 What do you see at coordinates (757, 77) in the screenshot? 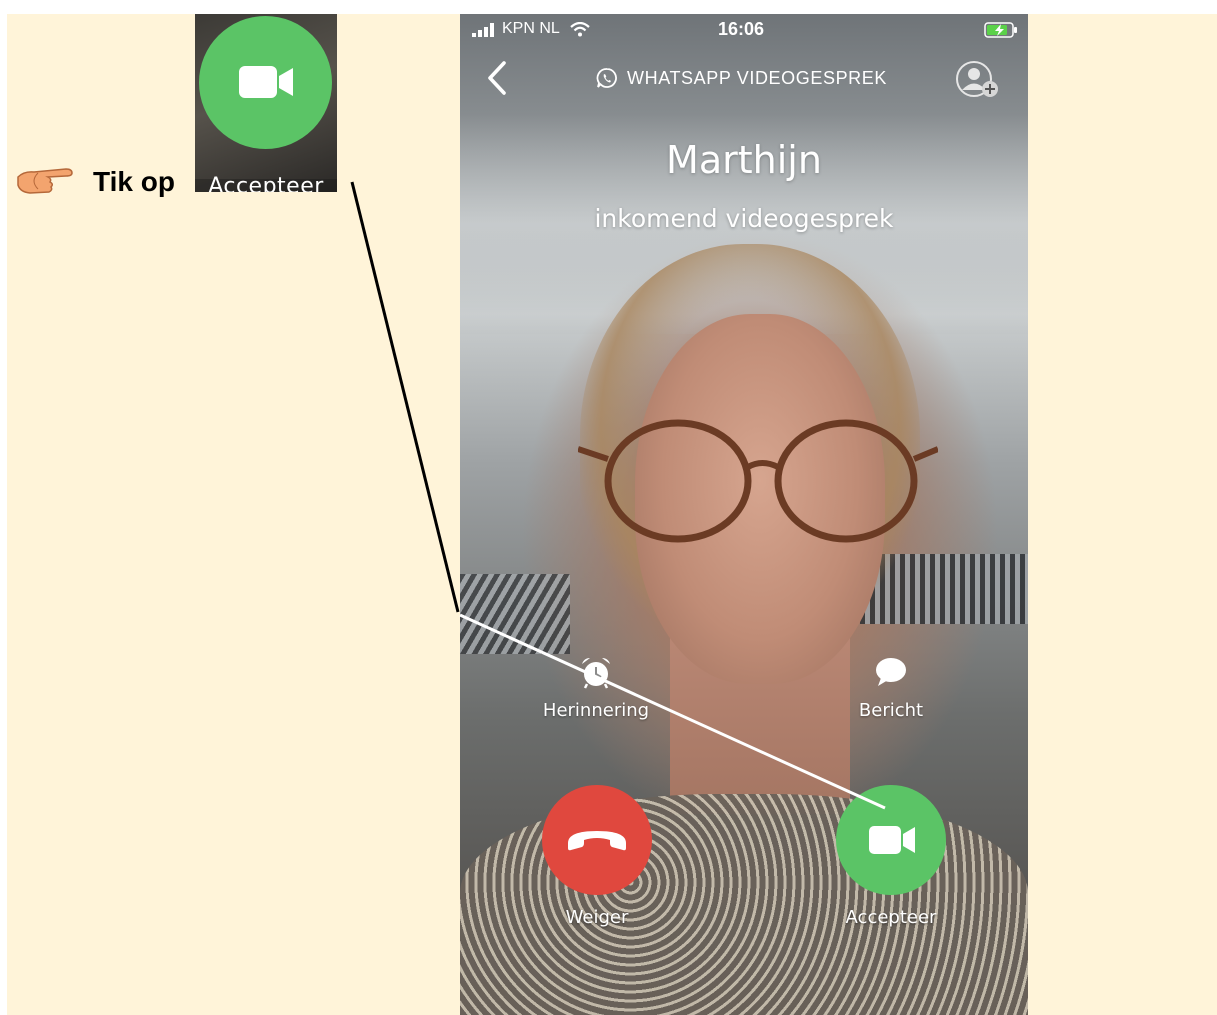
I see `call-type-title: WHATSAPP VIDEOGESPREK` at bounding box center [757, 77].